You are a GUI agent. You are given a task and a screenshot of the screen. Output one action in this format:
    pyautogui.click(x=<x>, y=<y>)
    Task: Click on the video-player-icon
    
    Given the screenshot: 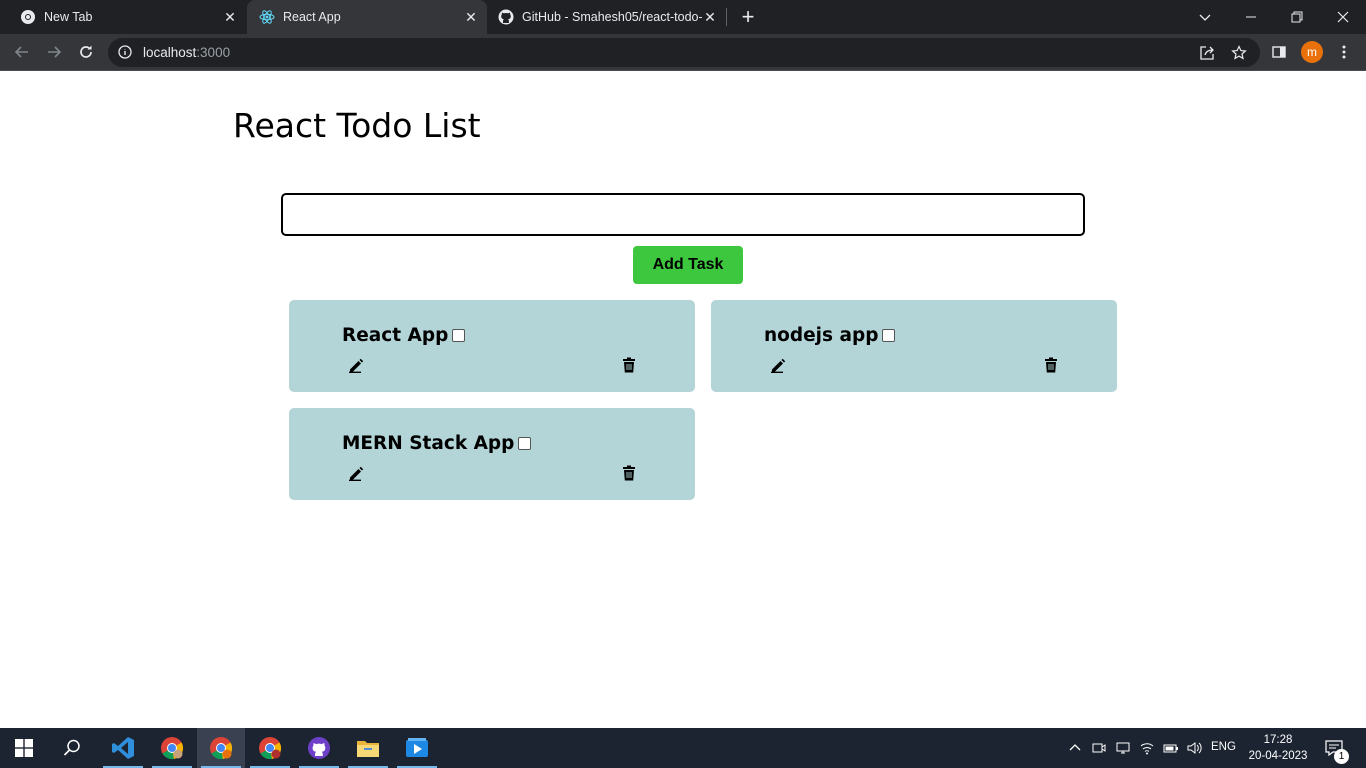 What is the action you would take?
    pyautogui.click(x=417, y=747)
    